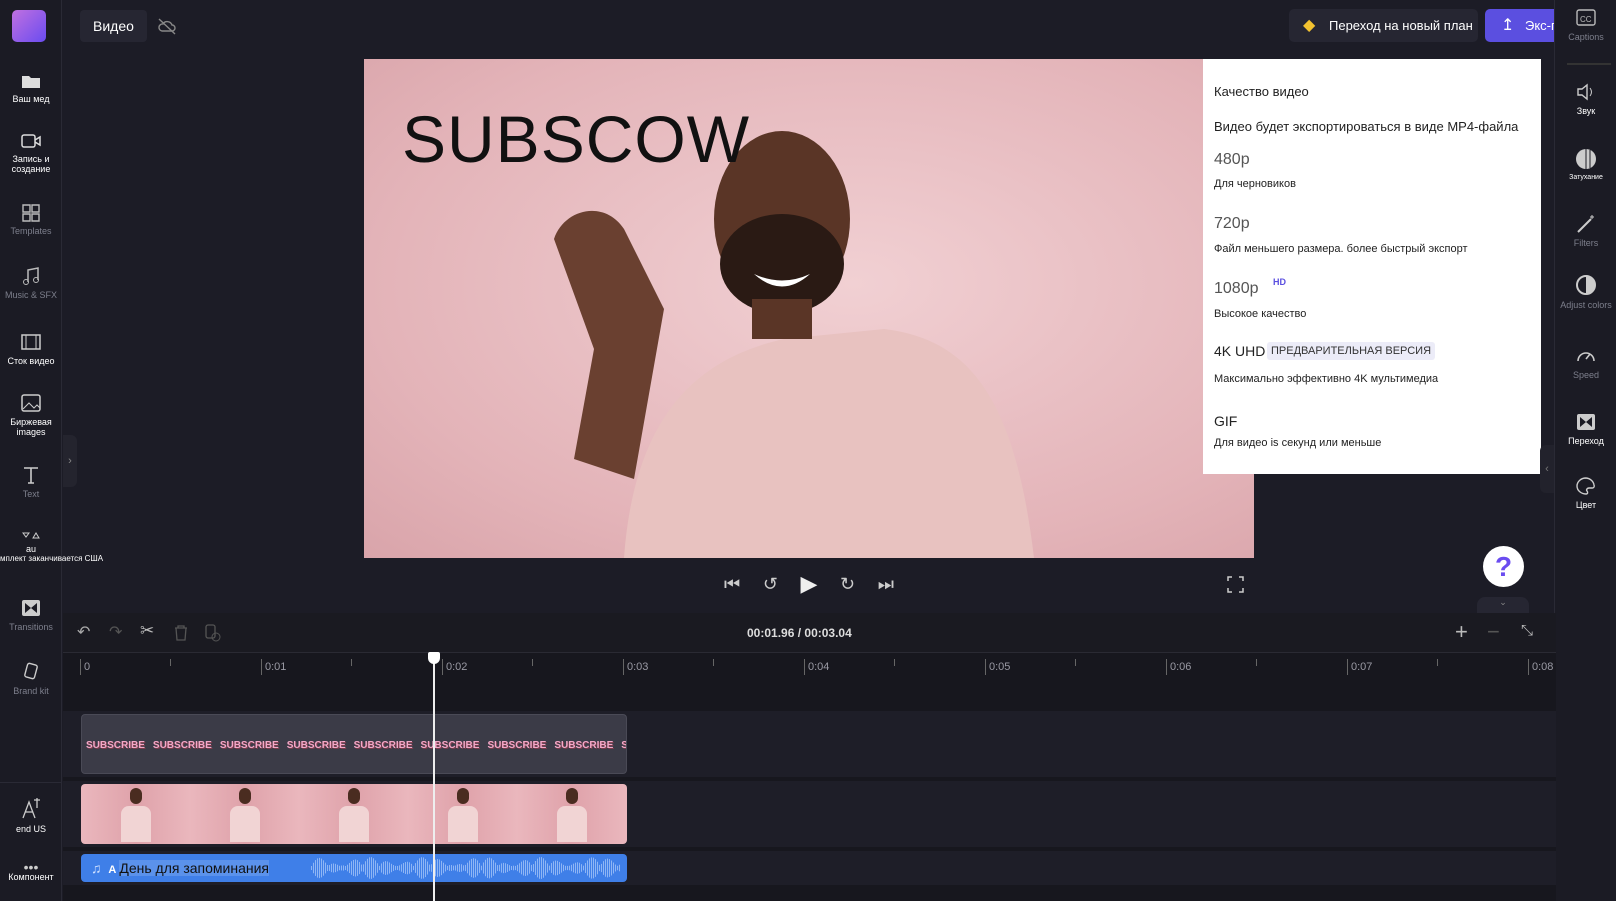  What do you see at coordinates (1503, 566) in the screenshot?
I see `help-button: ?` at bounding box center [1503, 566].